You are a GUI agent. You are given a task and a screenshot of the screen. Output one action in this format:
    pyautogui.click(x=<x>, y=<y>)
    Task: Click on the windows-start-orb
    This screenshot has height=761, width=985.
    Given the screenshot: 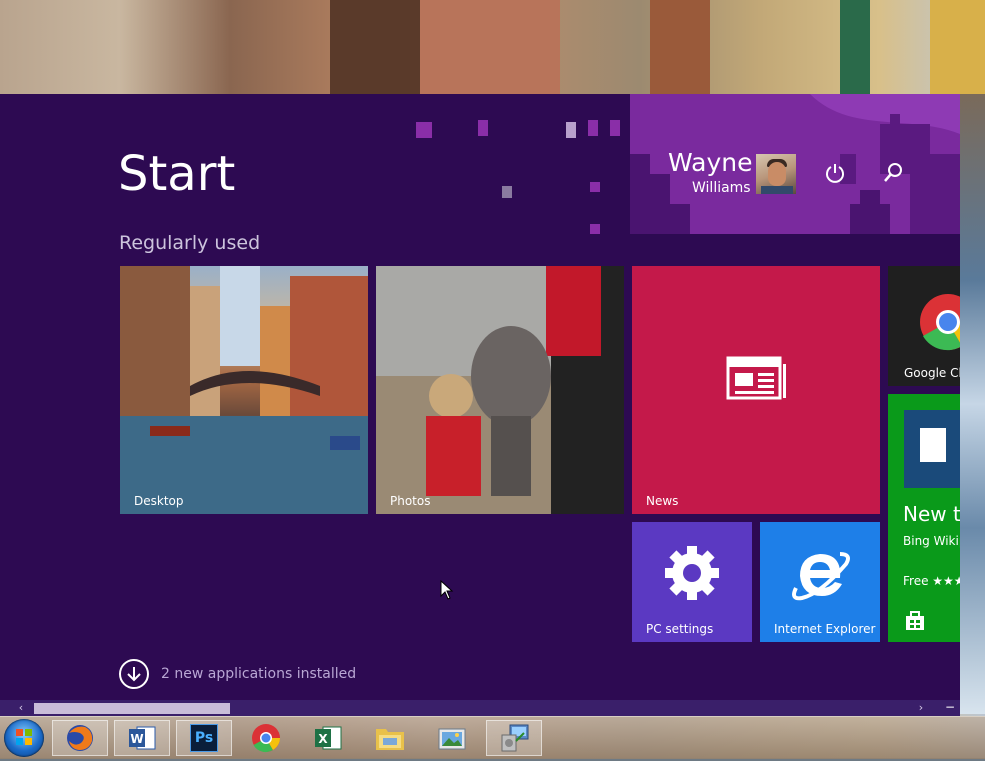 What is the action you would take?
    pyautogui.click(x=24, y=738)
    